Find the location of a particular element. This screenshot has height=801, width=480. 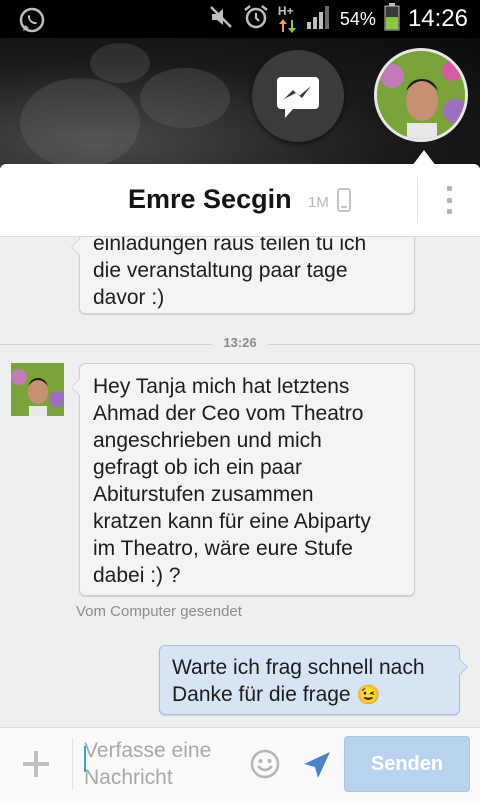

whatsapp-icon is located at coordinates (32, 22).